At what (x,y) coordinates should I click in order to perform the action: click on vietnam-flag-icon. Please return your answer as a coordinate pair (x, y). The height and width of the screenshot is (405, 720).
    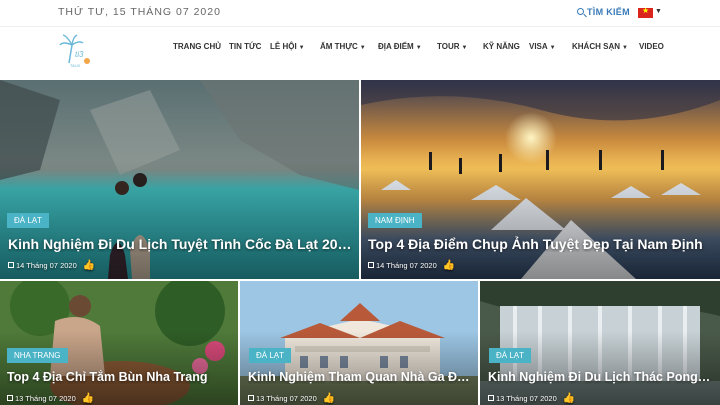
    Looking at the image, I should click on (645, 12).